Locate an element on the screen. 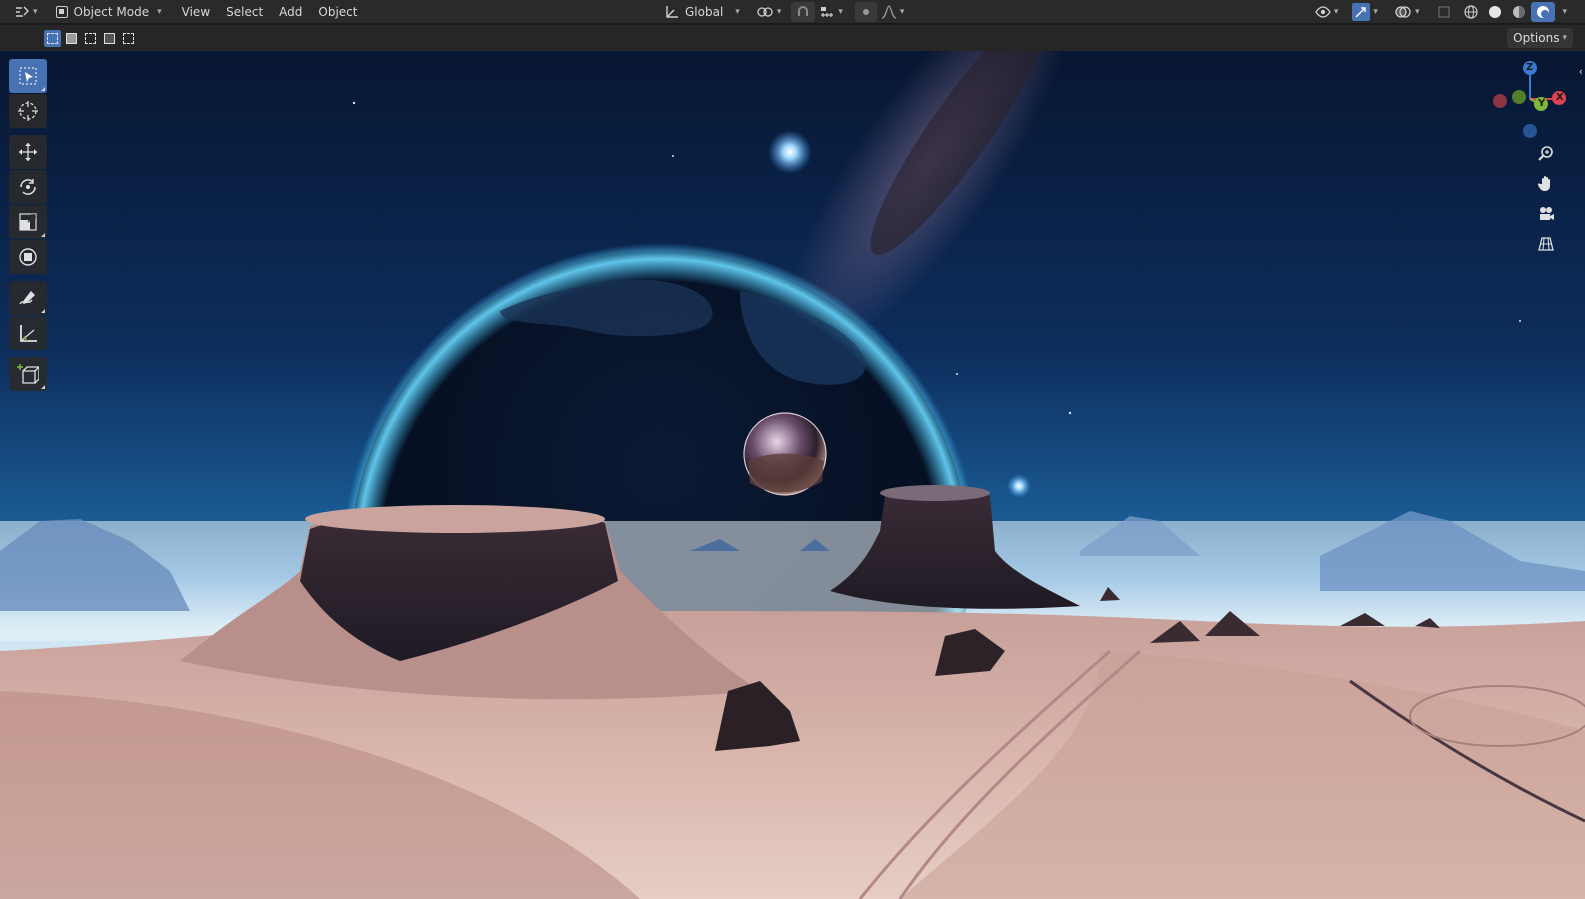 The height and width of the screenshot is (899, 1585). tool-settings-bar: Options ▾ is located at coordinates (792, 38).